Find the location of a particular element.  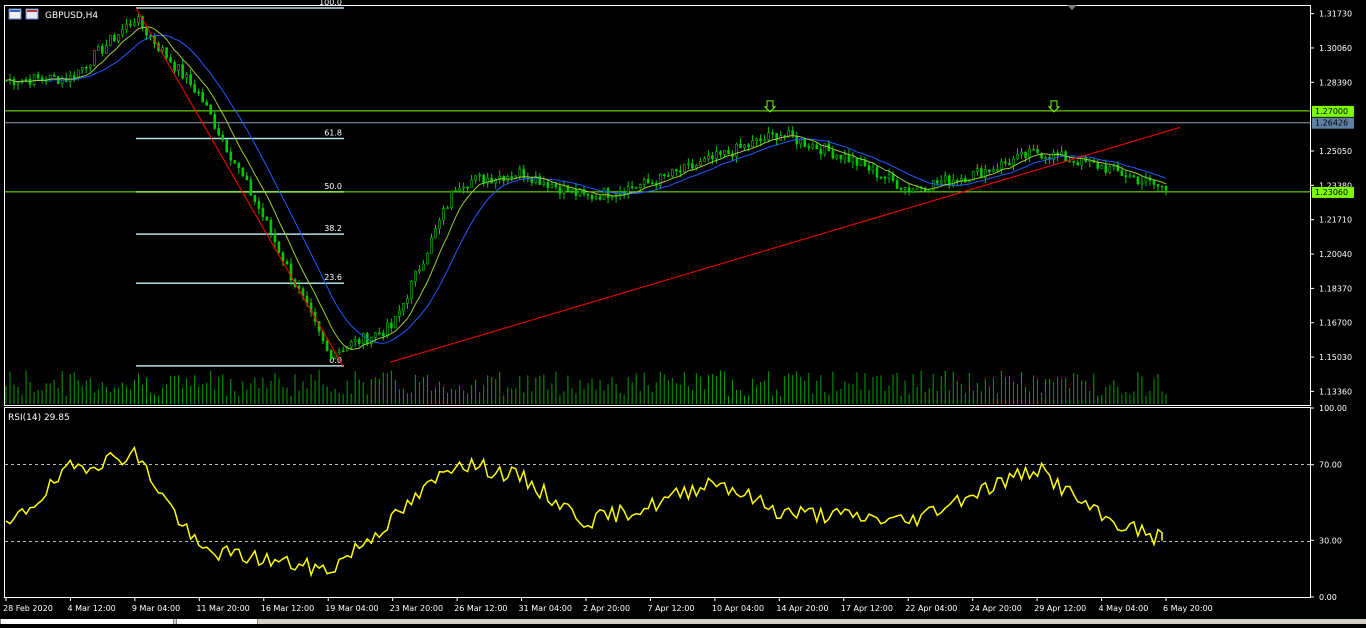

chart-tab-active is located at coordinates (217, 621).